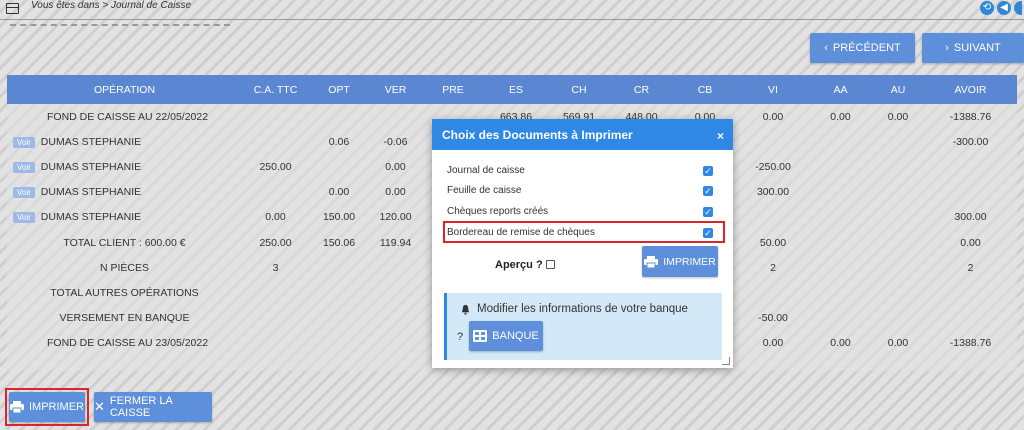 This screenshot has height=430, width=1024. Describe the element at coordinates (970, 89) in the screenshot. I see `column-header: AVOIR` at that location.